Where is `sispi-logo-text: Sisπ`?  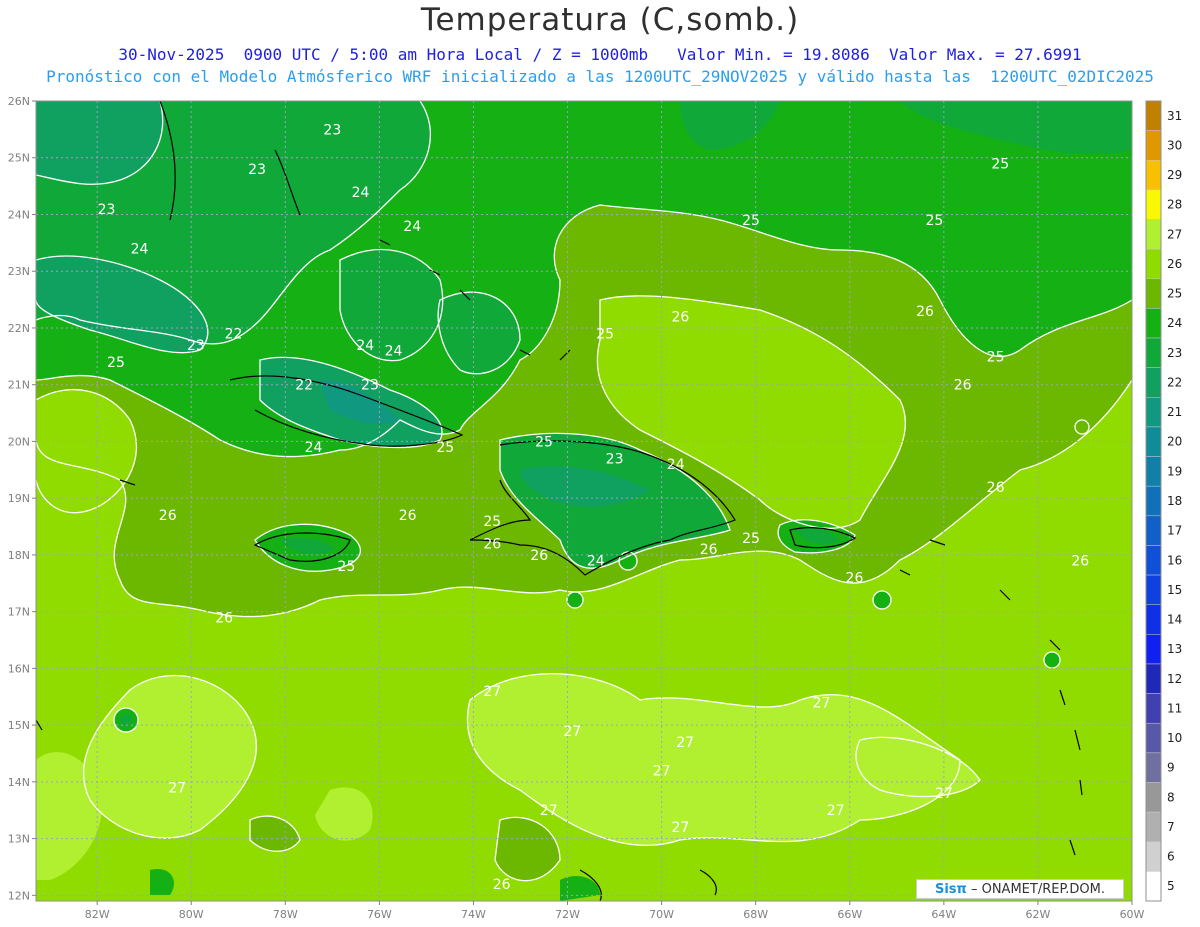 sispi-logo-text: Sisπ is located at coordinates (950, 889).